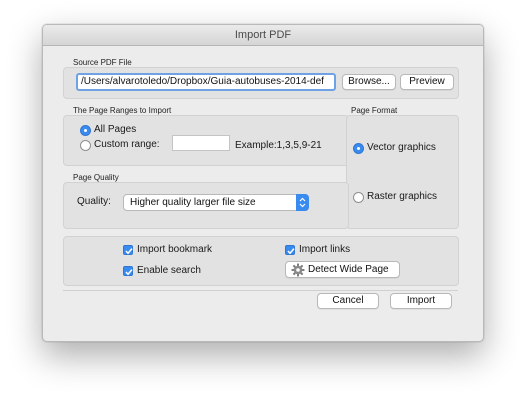  What do you see at coordinates (260, 290) in the screenshot?
I see `footer-divider` at bounding box center [260, 290].